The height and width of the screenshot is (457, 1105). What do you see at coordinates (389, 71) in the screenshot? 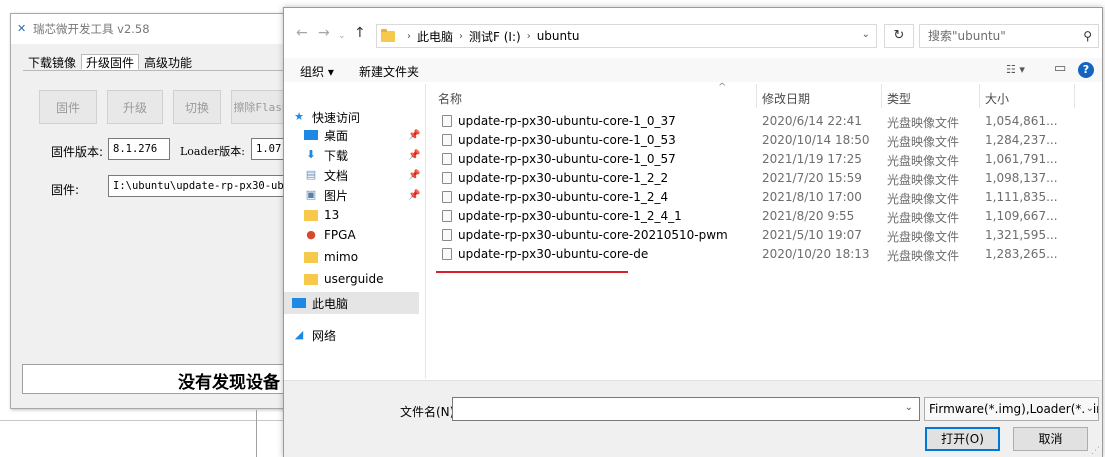
I see `new-folder-button: 新建文件夹` at bounding box center [389, 71].